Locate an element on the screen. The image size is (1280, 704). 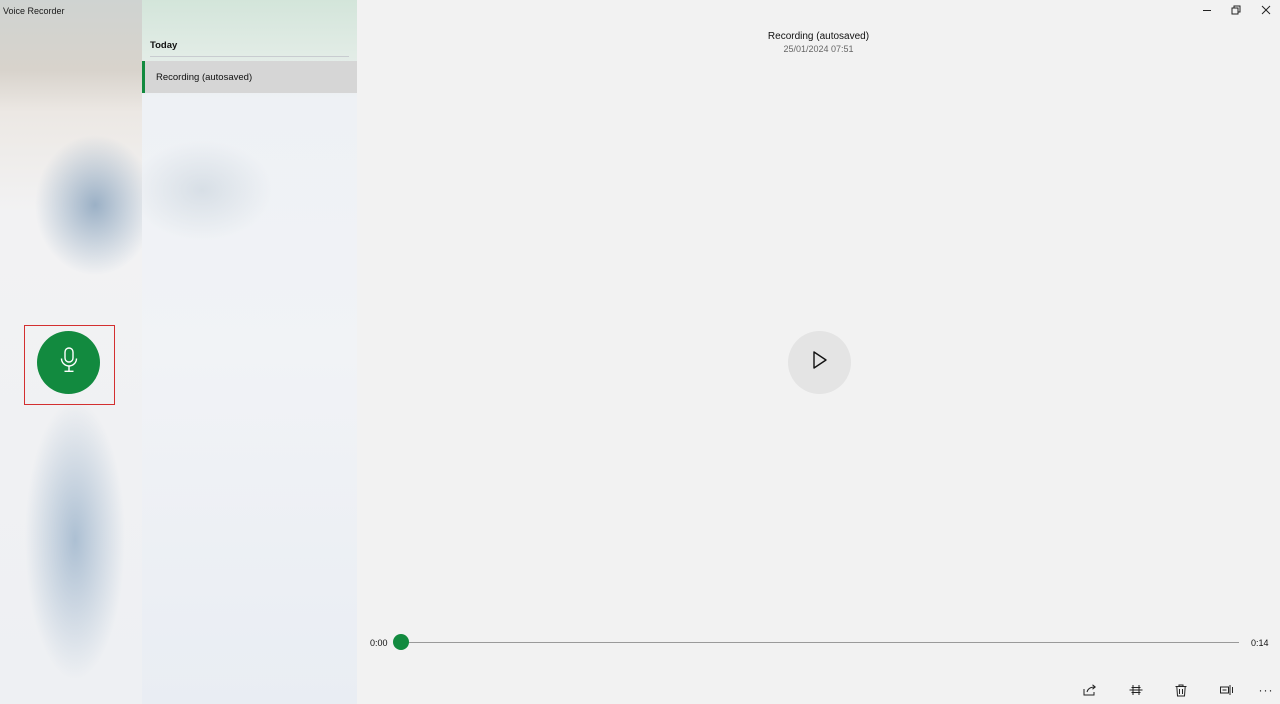
share-button is located at coordinates (1090, 690).